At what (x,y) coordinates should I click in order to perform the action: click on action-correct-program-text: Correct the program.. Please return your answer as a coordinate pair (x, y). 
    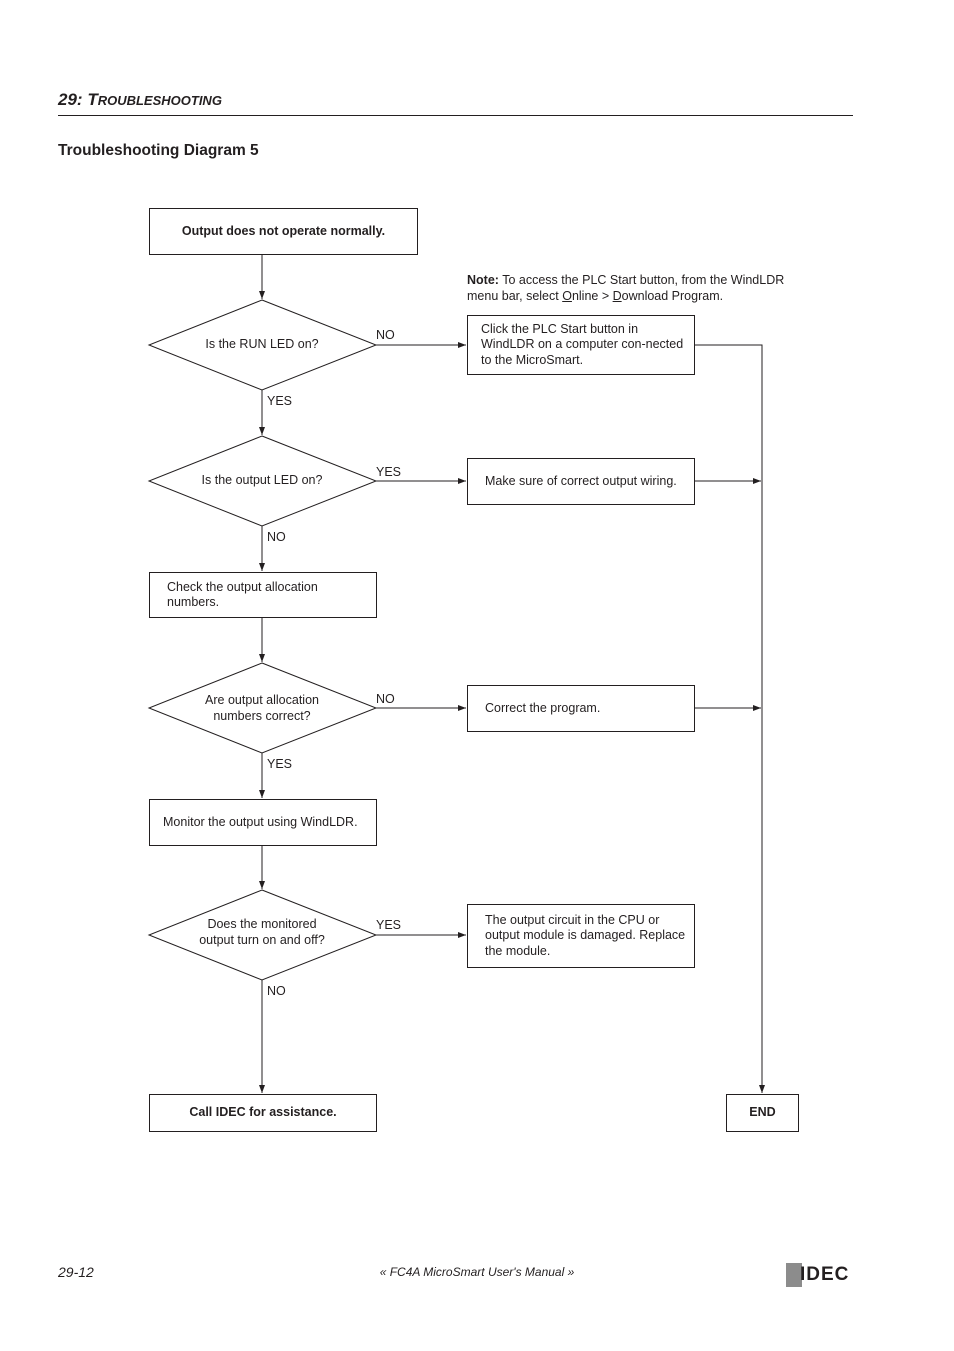
    Looking at the image, I should click on (543, 707).